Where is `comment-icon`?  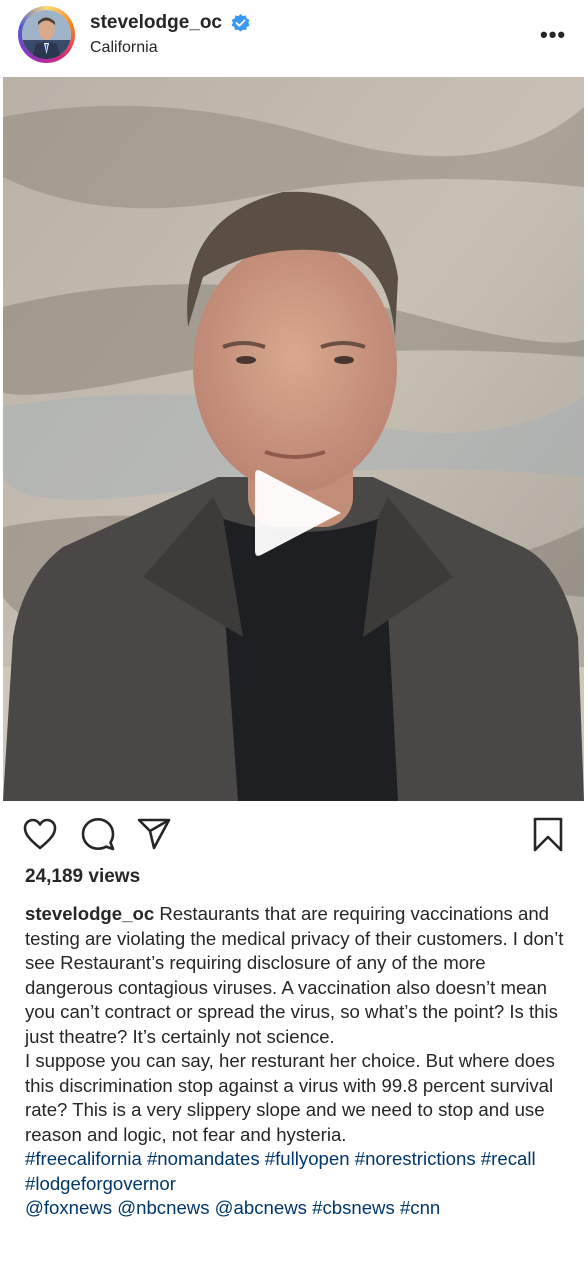
comment-icon is located at coordinates (98, 834).